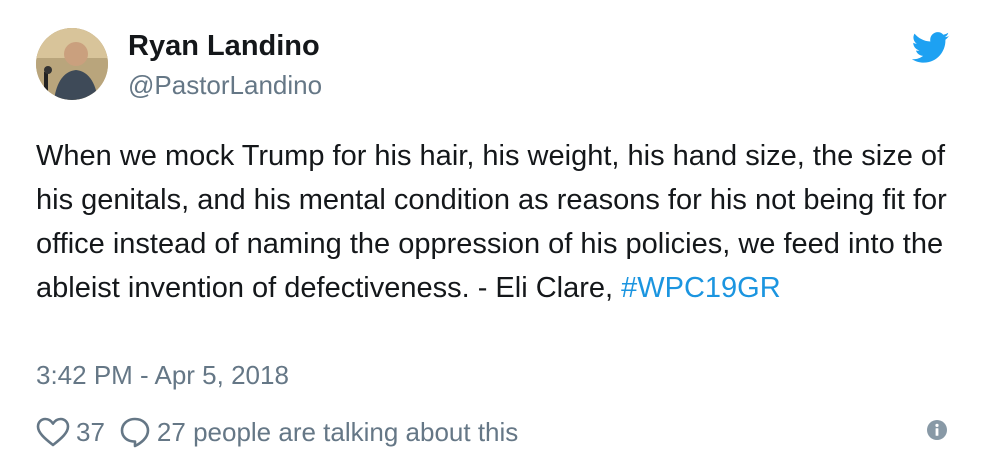 The width and height of the screenshot is (990, 460). I want to click on profile-photo, so click(72, 64).